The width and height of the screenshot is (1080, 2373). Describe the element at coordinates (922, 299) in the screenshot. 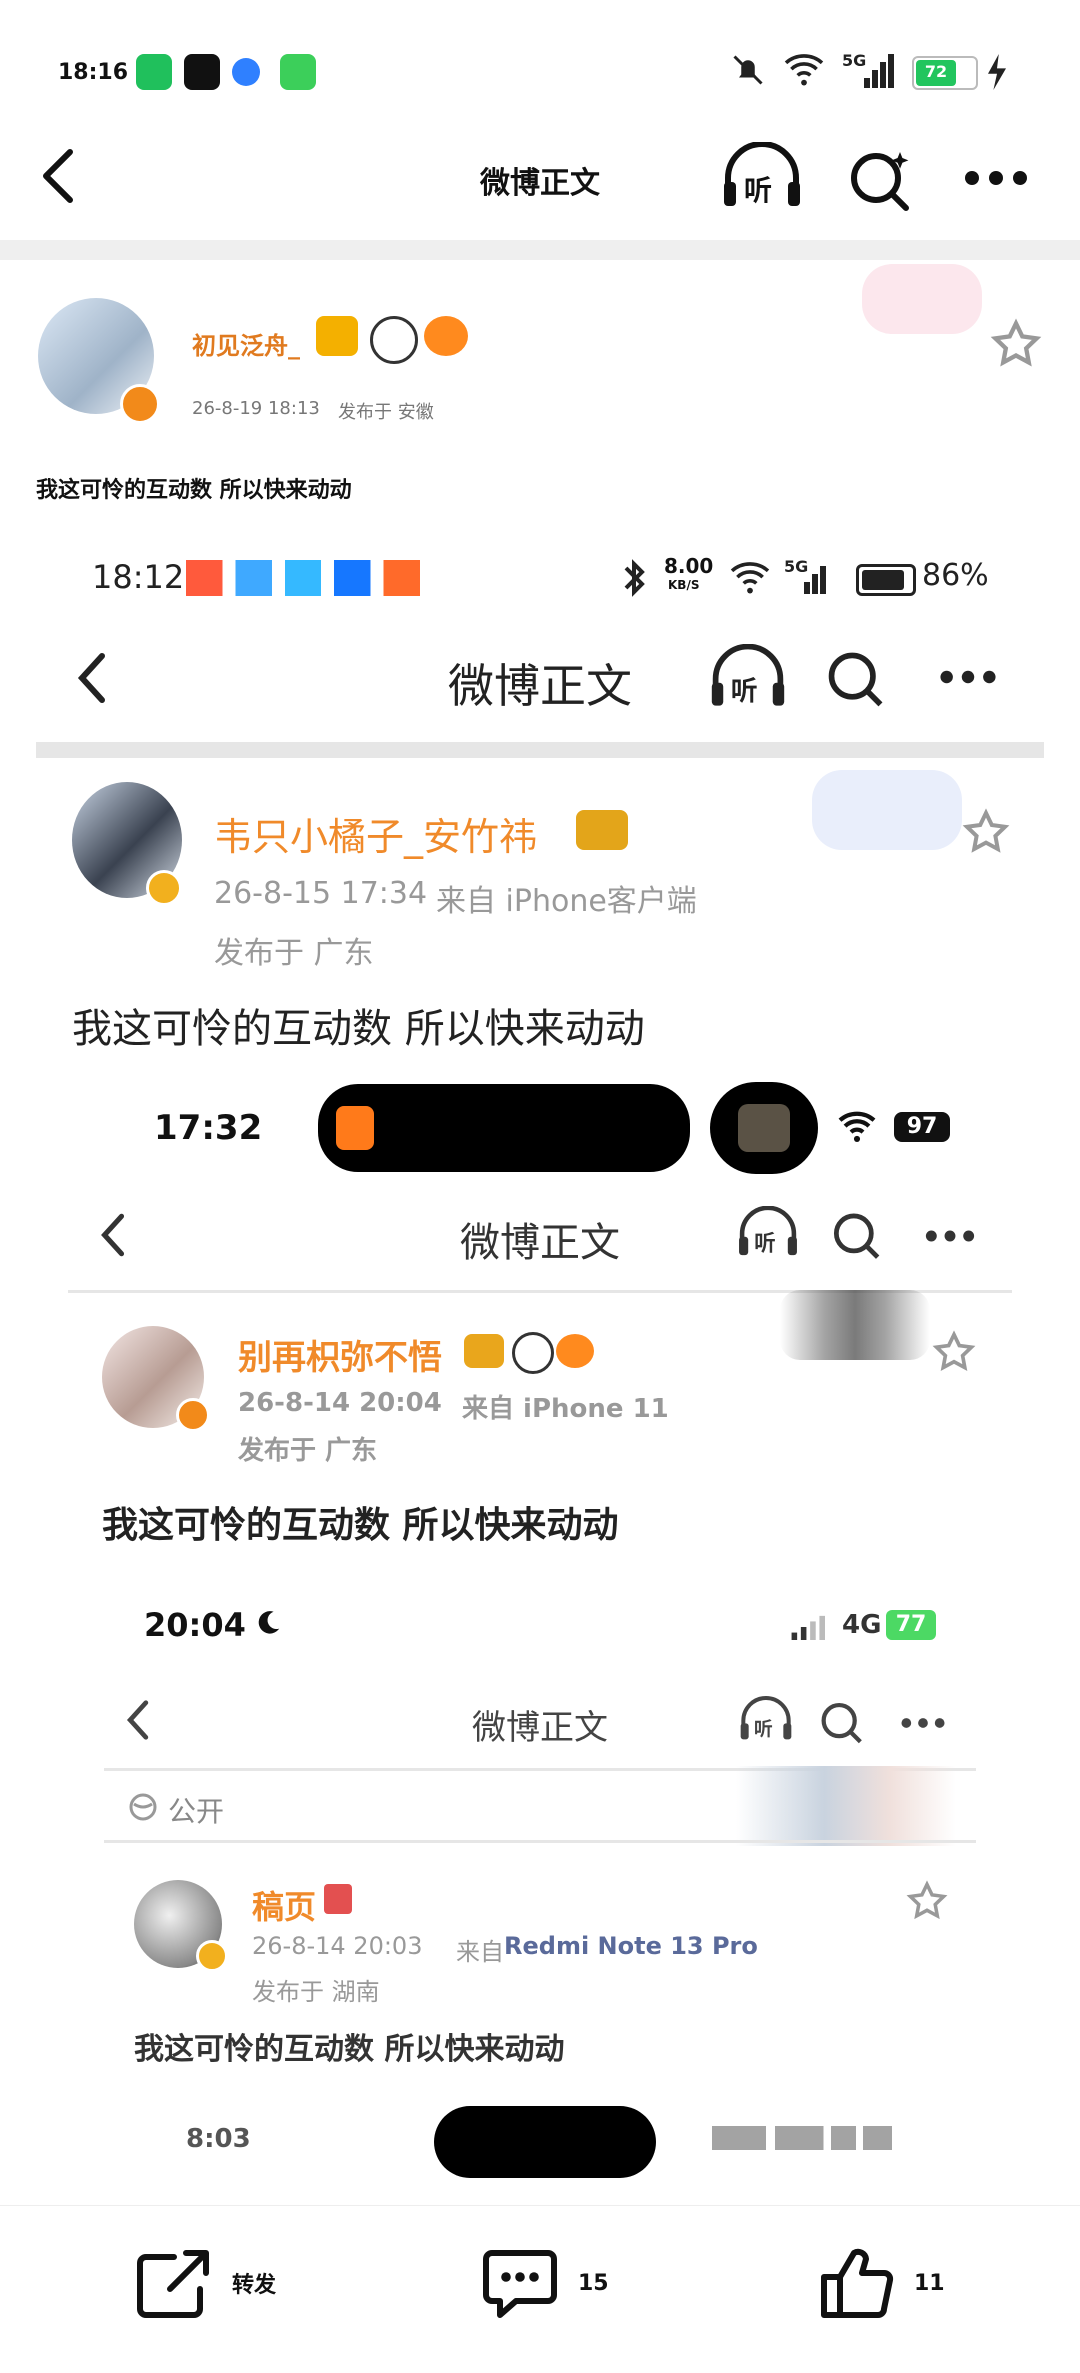

I see `decorative-sticker` at that location.